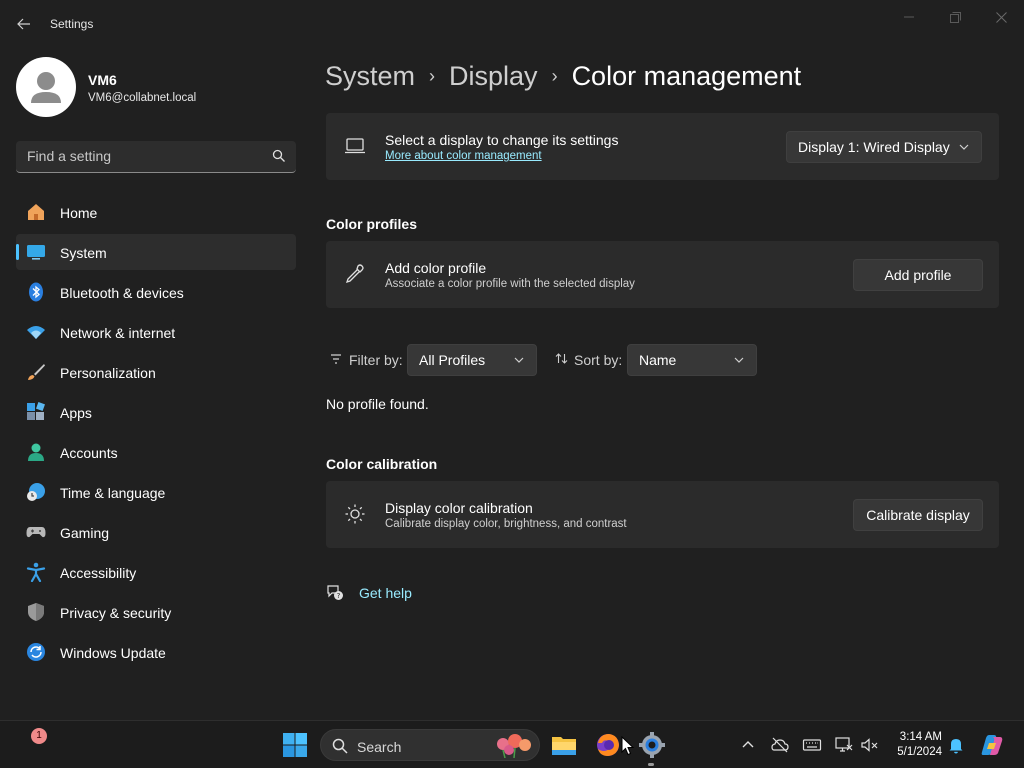 The height and width of the screenshot is (768, 1024). I want to click on get-help-label: Get help, so click(385, 593).